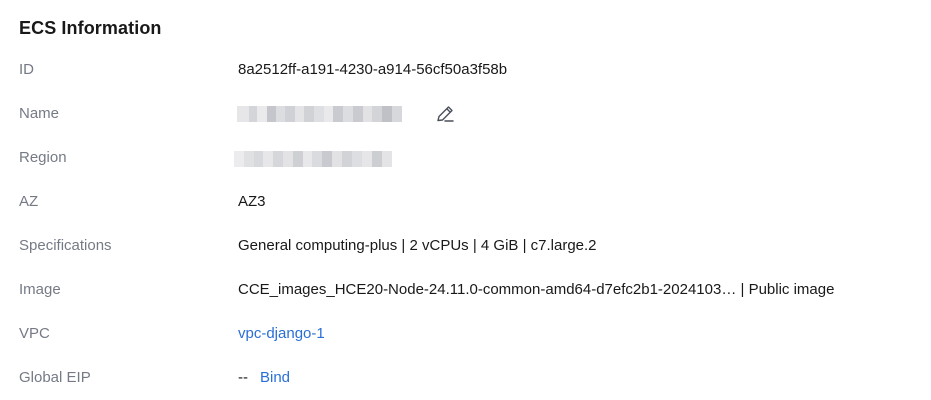  What do you see at coordinates (40, 289) in the screenshot?
I see `image-label: Image` at bounding box center [40, 289].